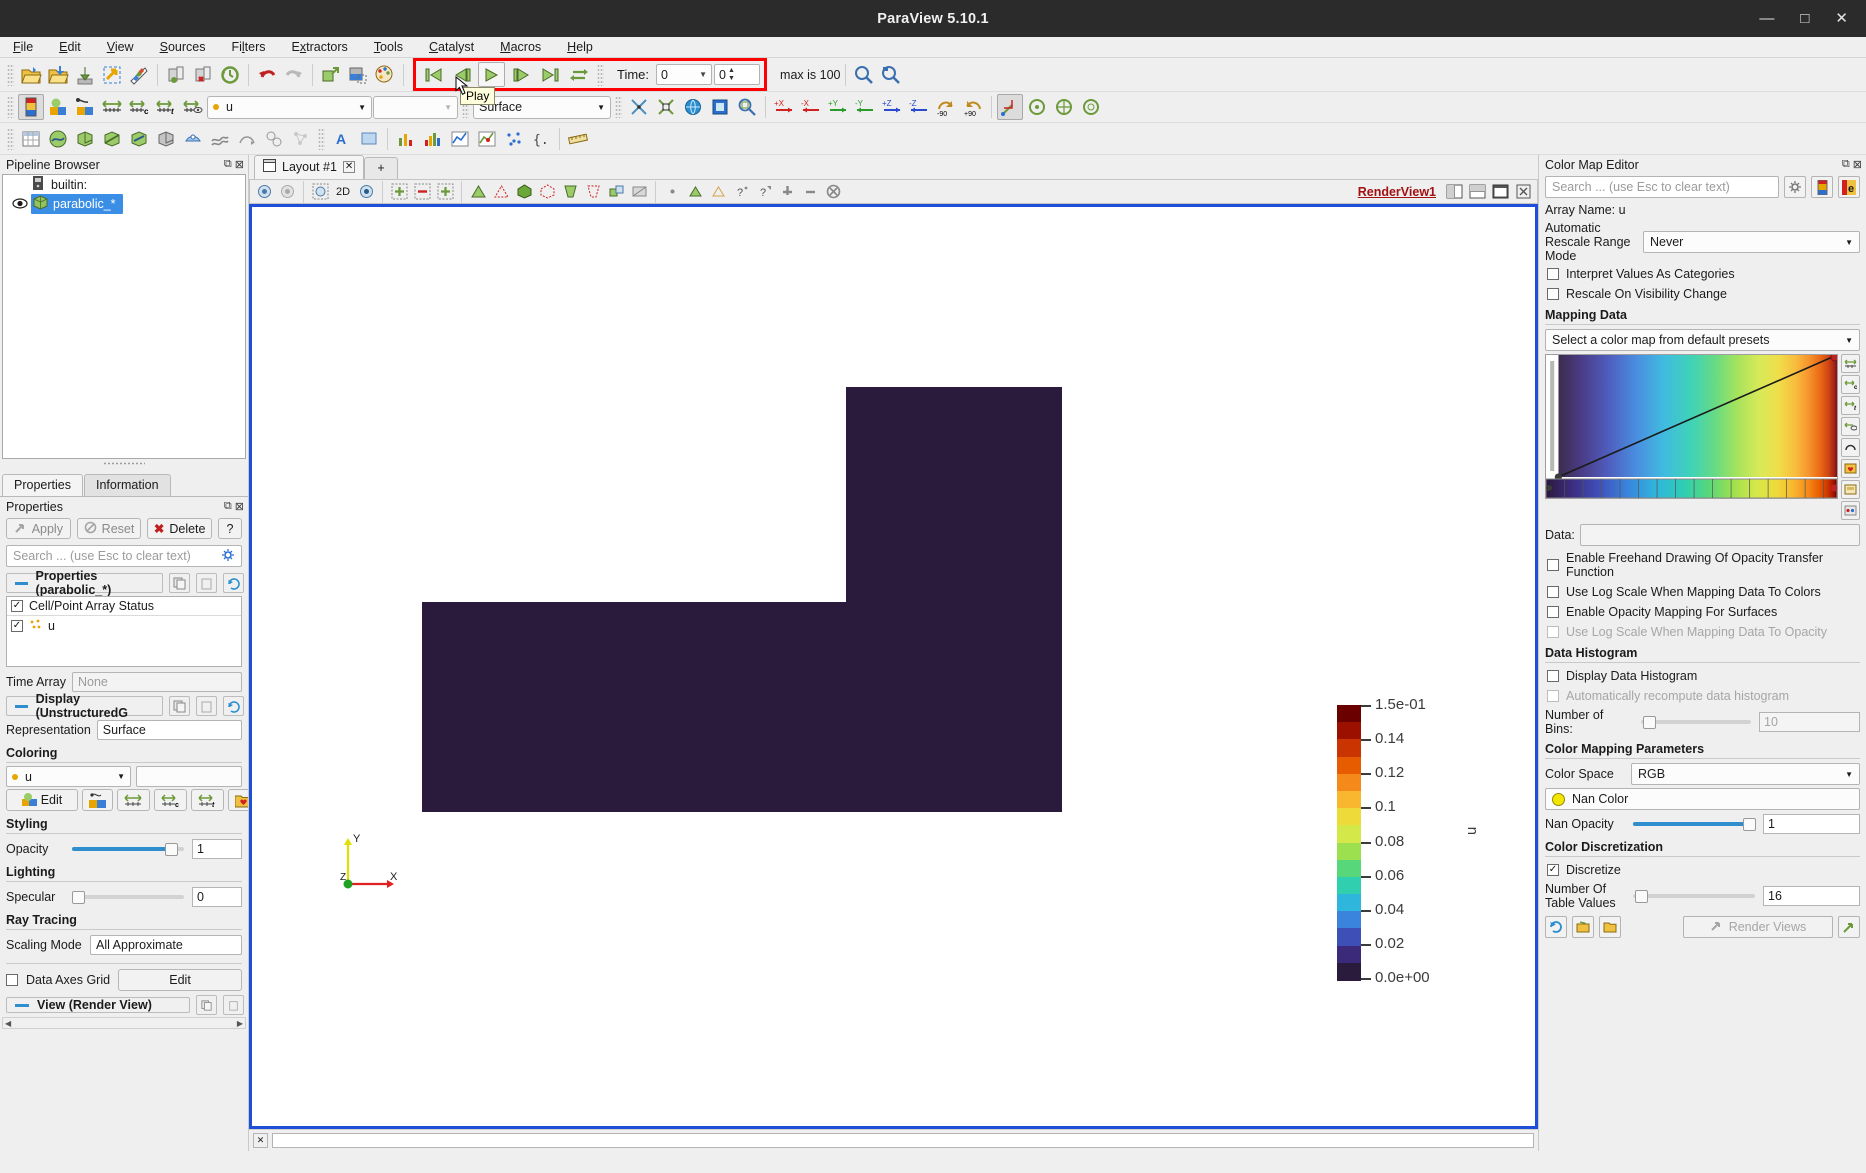 This screenshot has width=1866, height=1173. I want to click on save-screenshot-icon, so click(891, 75).